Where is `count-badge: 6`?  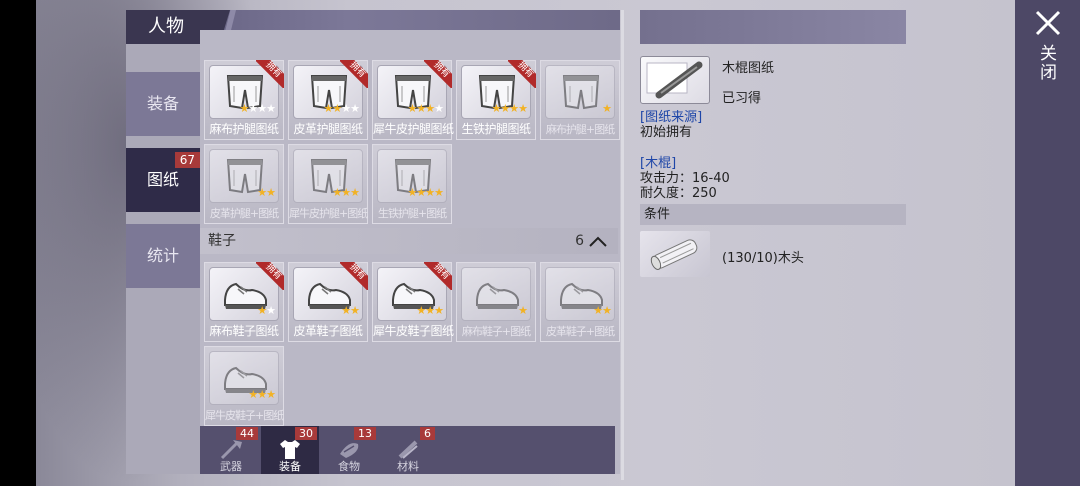
count-badge: 6 is located at coordinates (427, 433).